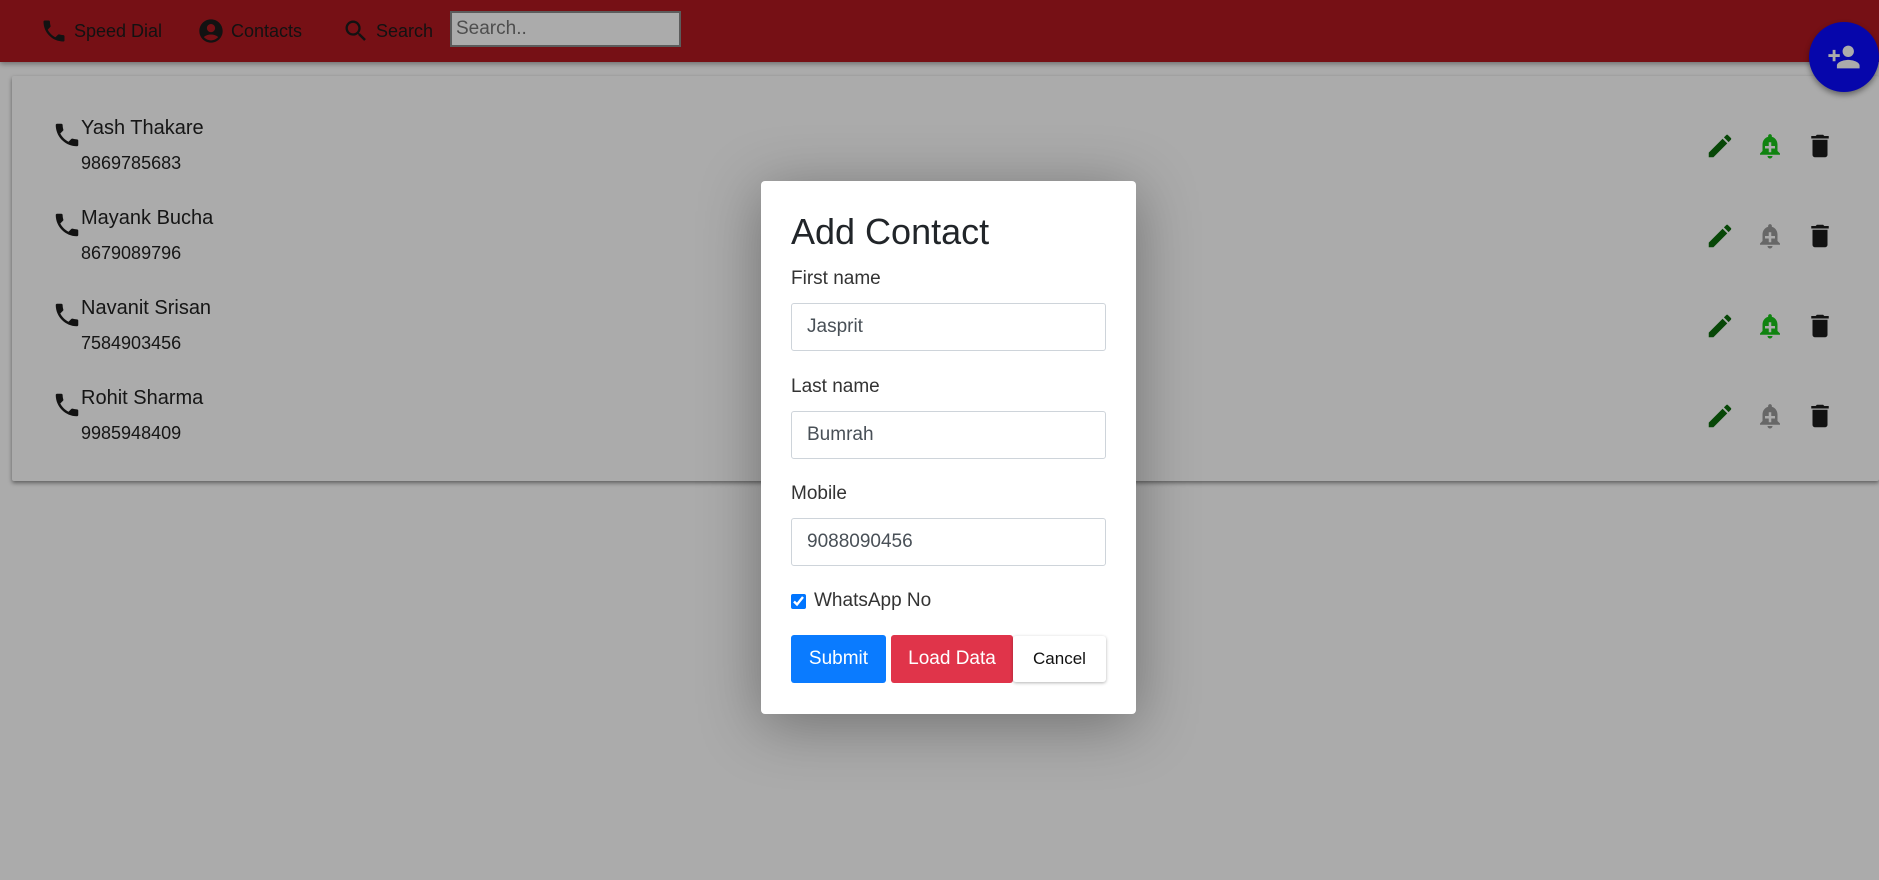  What do you see at coordinates (838, 659) in the screenshot?
I see `submit-button: Submit` at bounding box center [838, 659].